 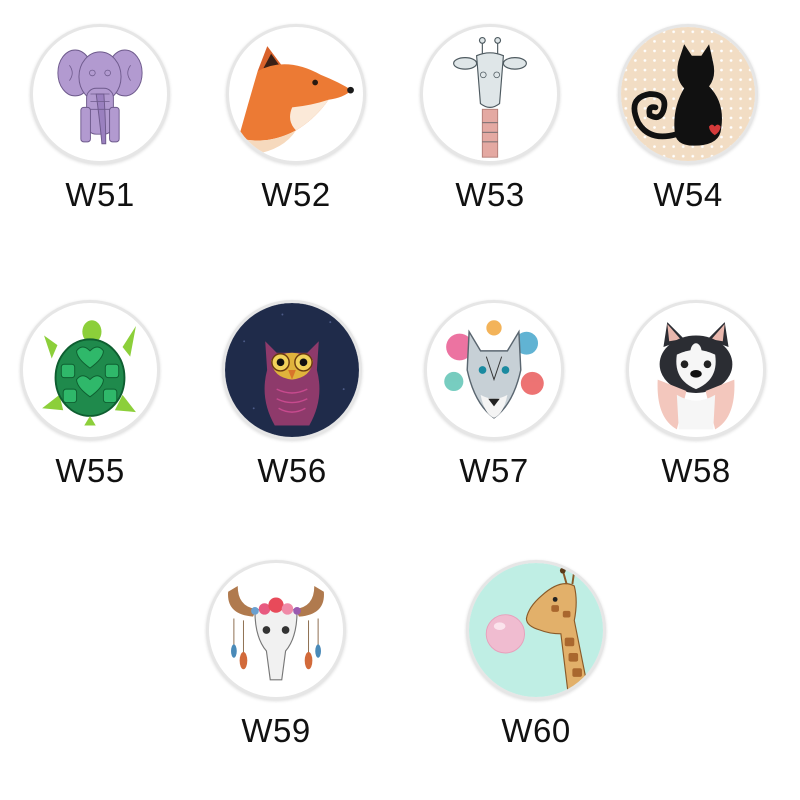 I want to click on black-cat-icon, so click(x=688, y=94).